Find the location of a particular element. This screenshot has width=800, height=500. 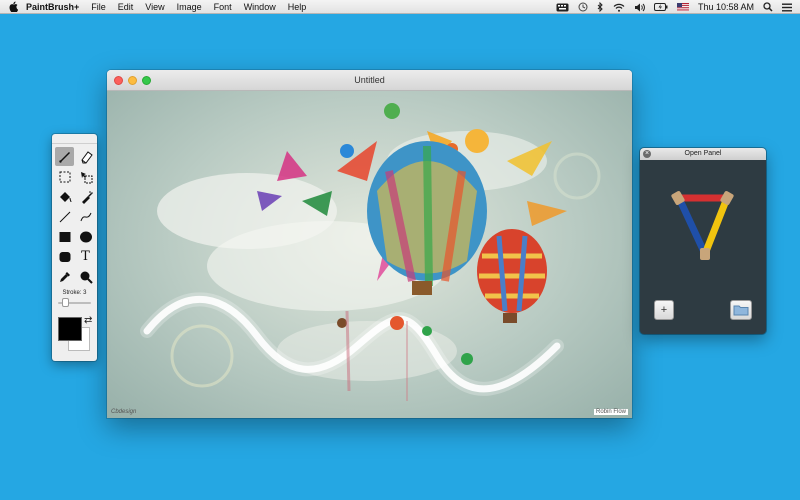

flag-icon is located at coordinates (682, 7).